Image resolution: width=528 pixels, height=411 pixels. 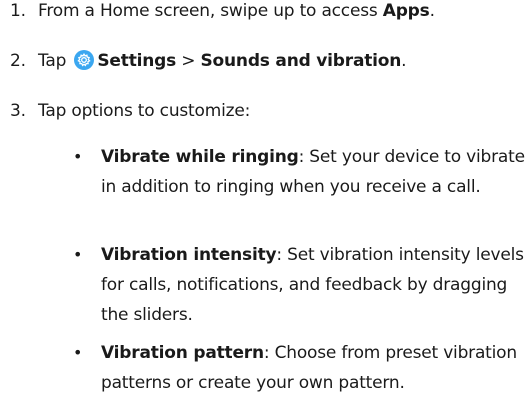 I want to click on step-number: 3., so click(x=18, y=111).